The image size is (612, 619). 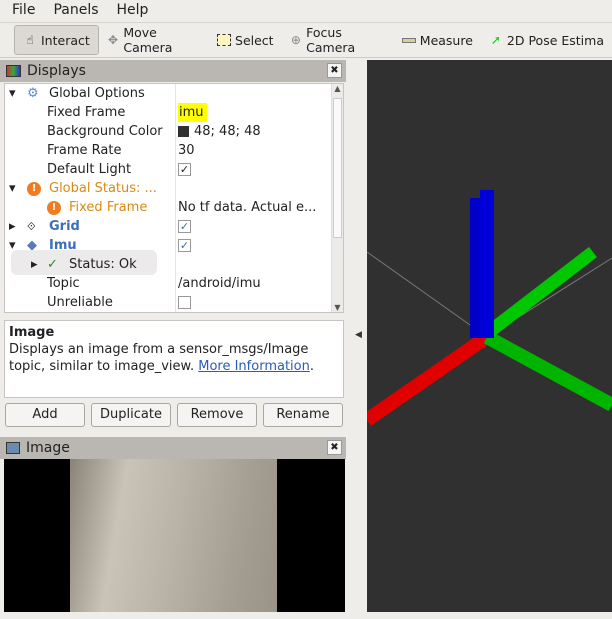 What do you see at coordinates (295, 40) in the screenshot?
I see `crosshair-icon: ⊕` at bounding box center [295, 40].